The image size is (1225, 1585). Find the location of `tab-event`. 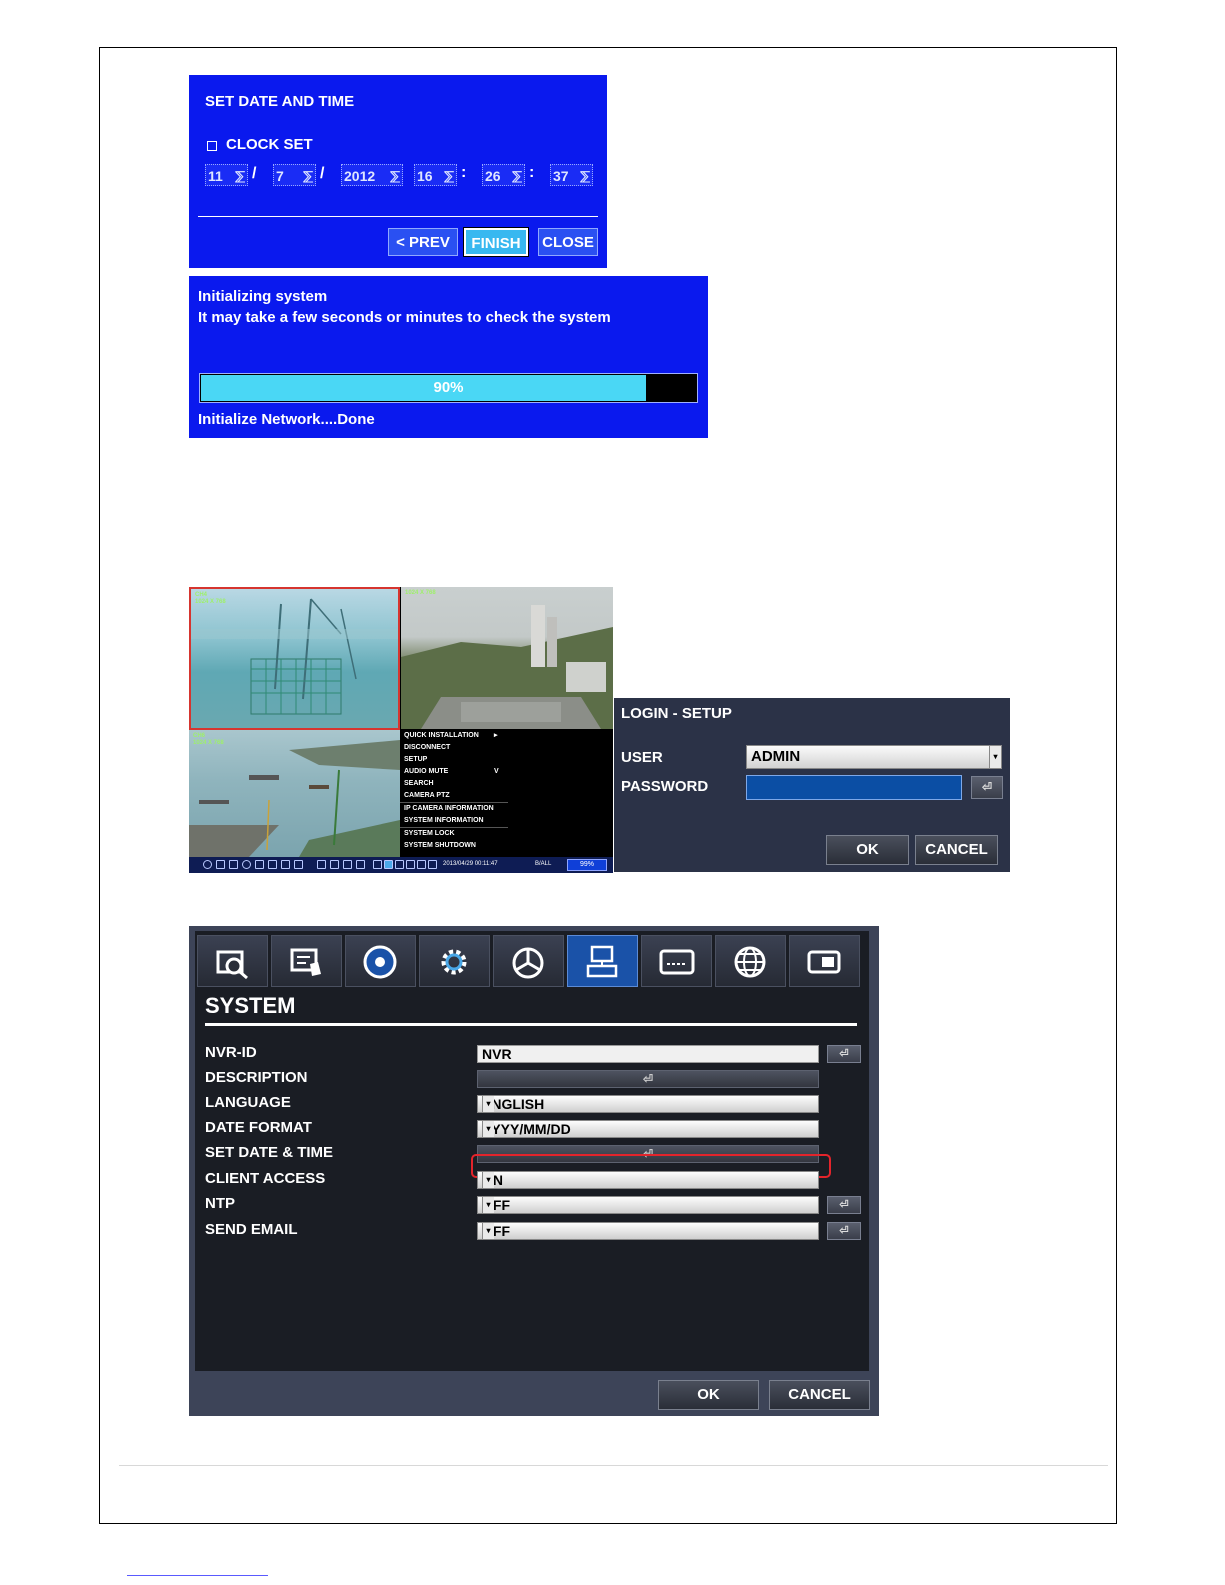

tab-event is located at coordinates (306, 961).